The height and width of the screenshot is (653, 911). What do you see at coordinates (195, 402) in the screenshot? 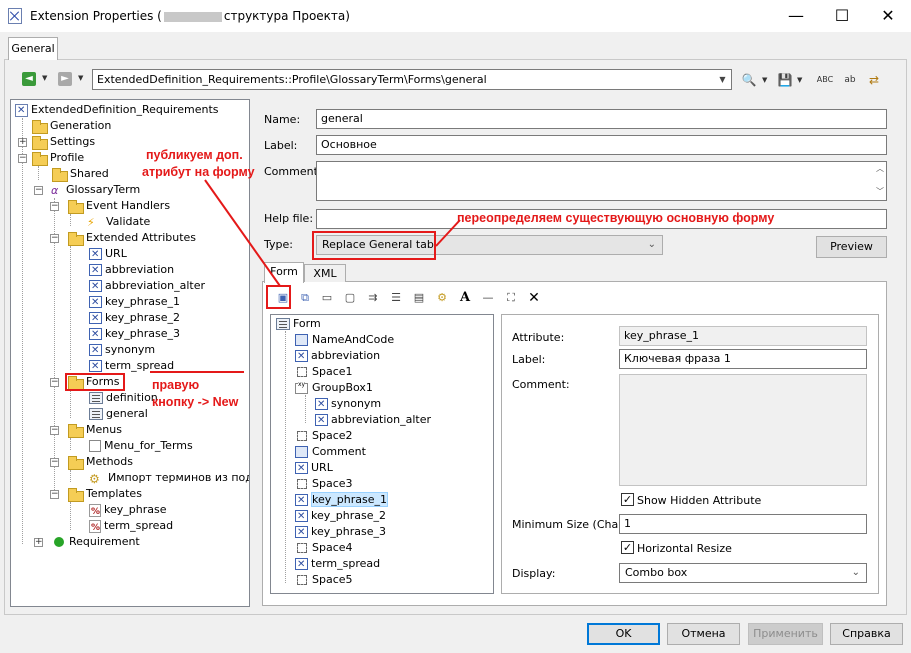
I see `annotation-right-click-line2: кнопку -> New` at bounding box center [195, 402].